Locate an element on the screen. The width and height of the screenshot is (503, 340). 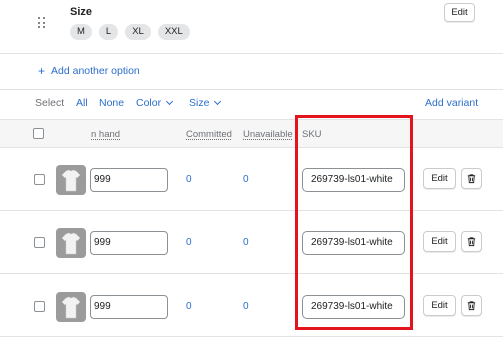
column-committed: Committed is located at coordinates (209, 134).